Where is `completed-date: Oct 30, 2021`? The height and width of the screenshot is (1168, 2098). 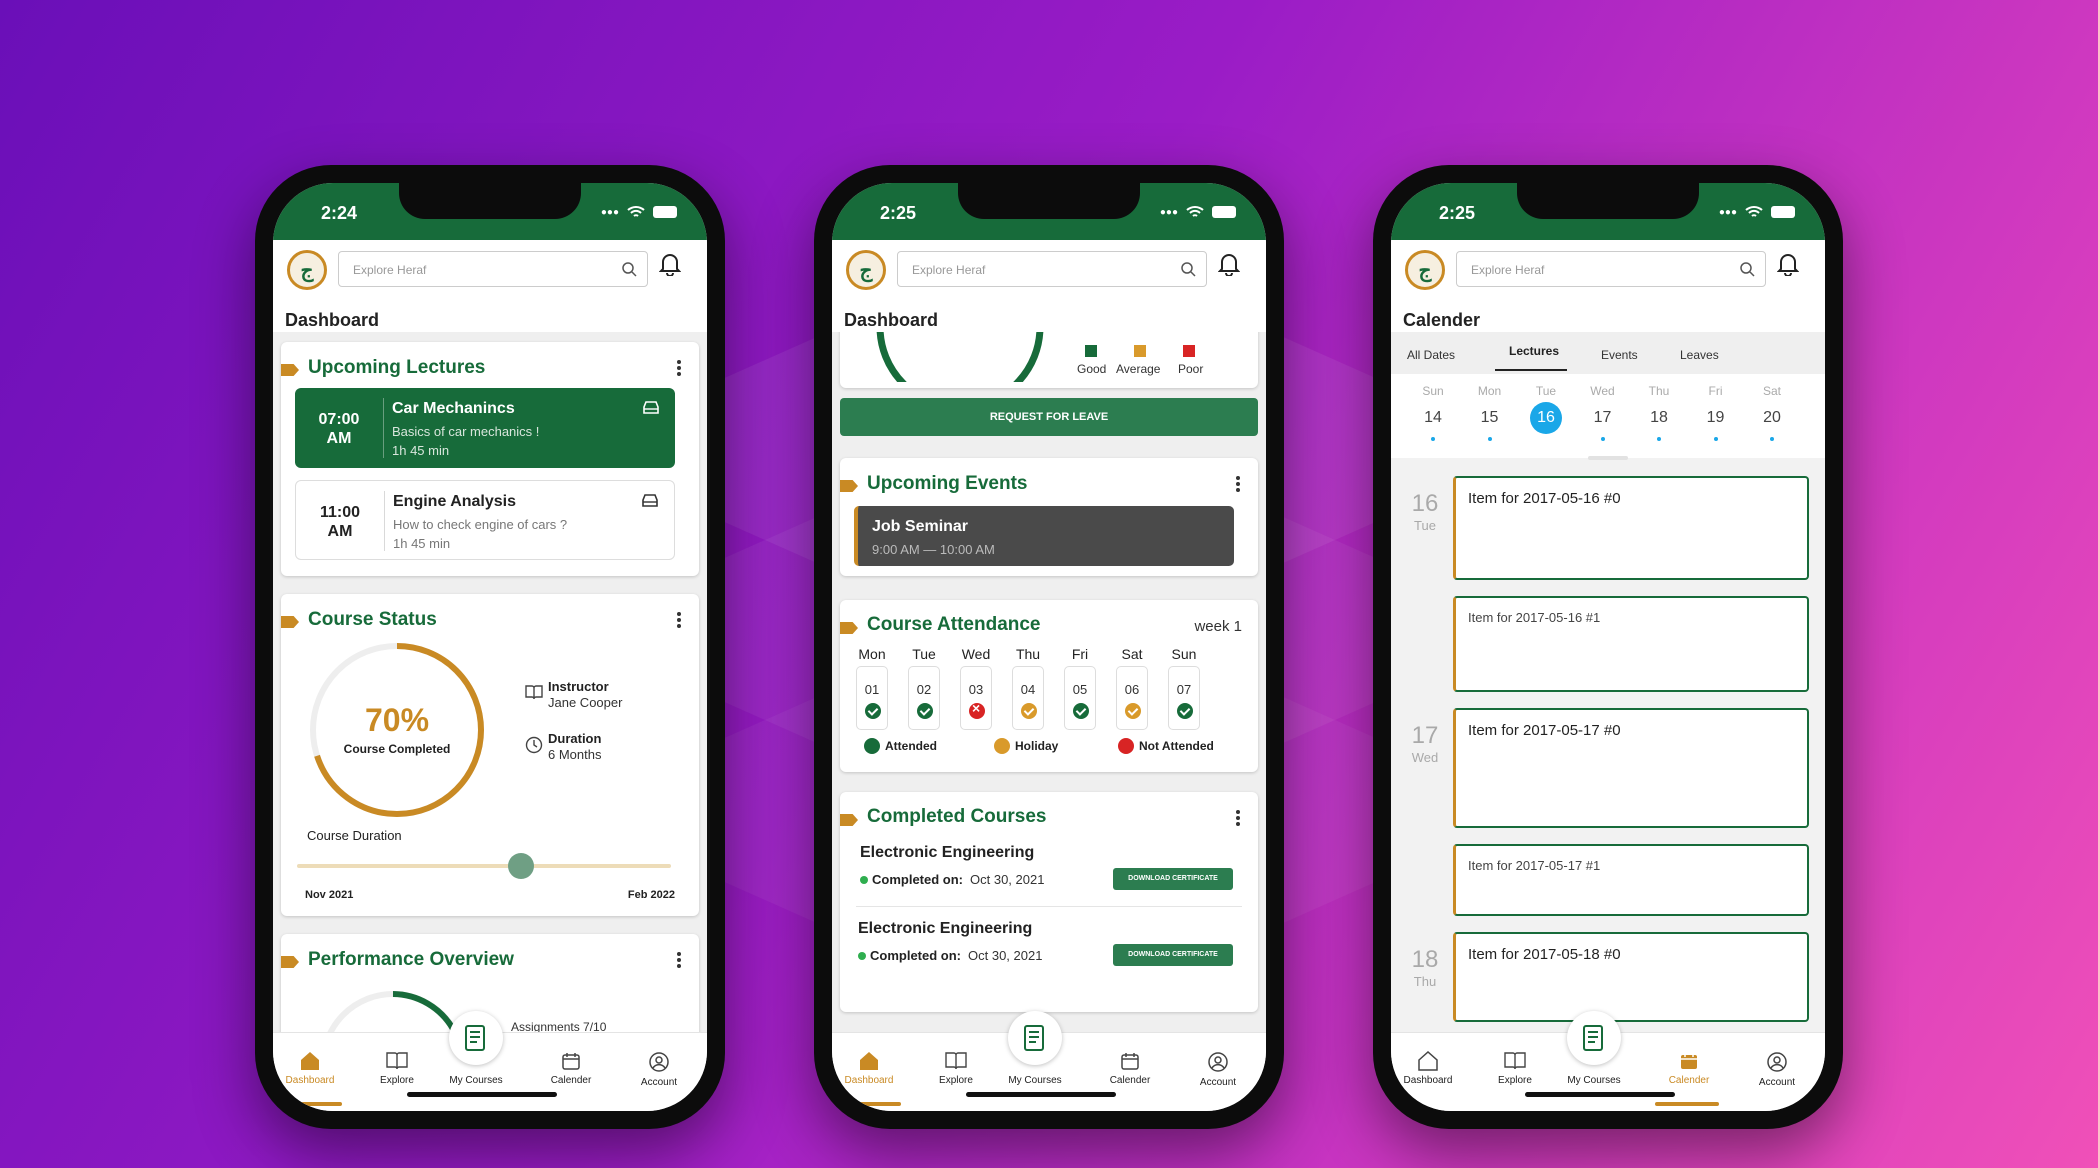 completed-date: Oct 30, 2021 is located at coordinates (1005, 955).